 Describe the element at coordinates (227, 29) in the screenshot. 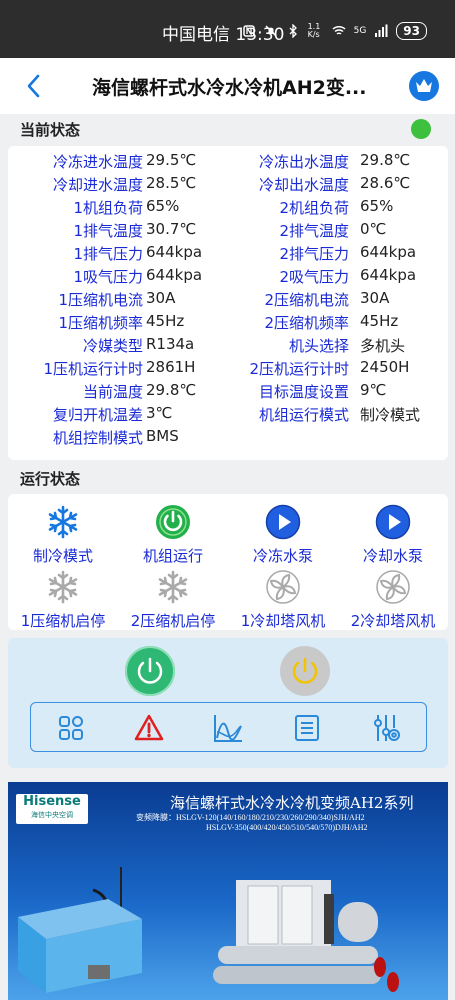

I see `system-status-bar: 中国电信 13:30 1.1 K/s 5G 93` at that location.